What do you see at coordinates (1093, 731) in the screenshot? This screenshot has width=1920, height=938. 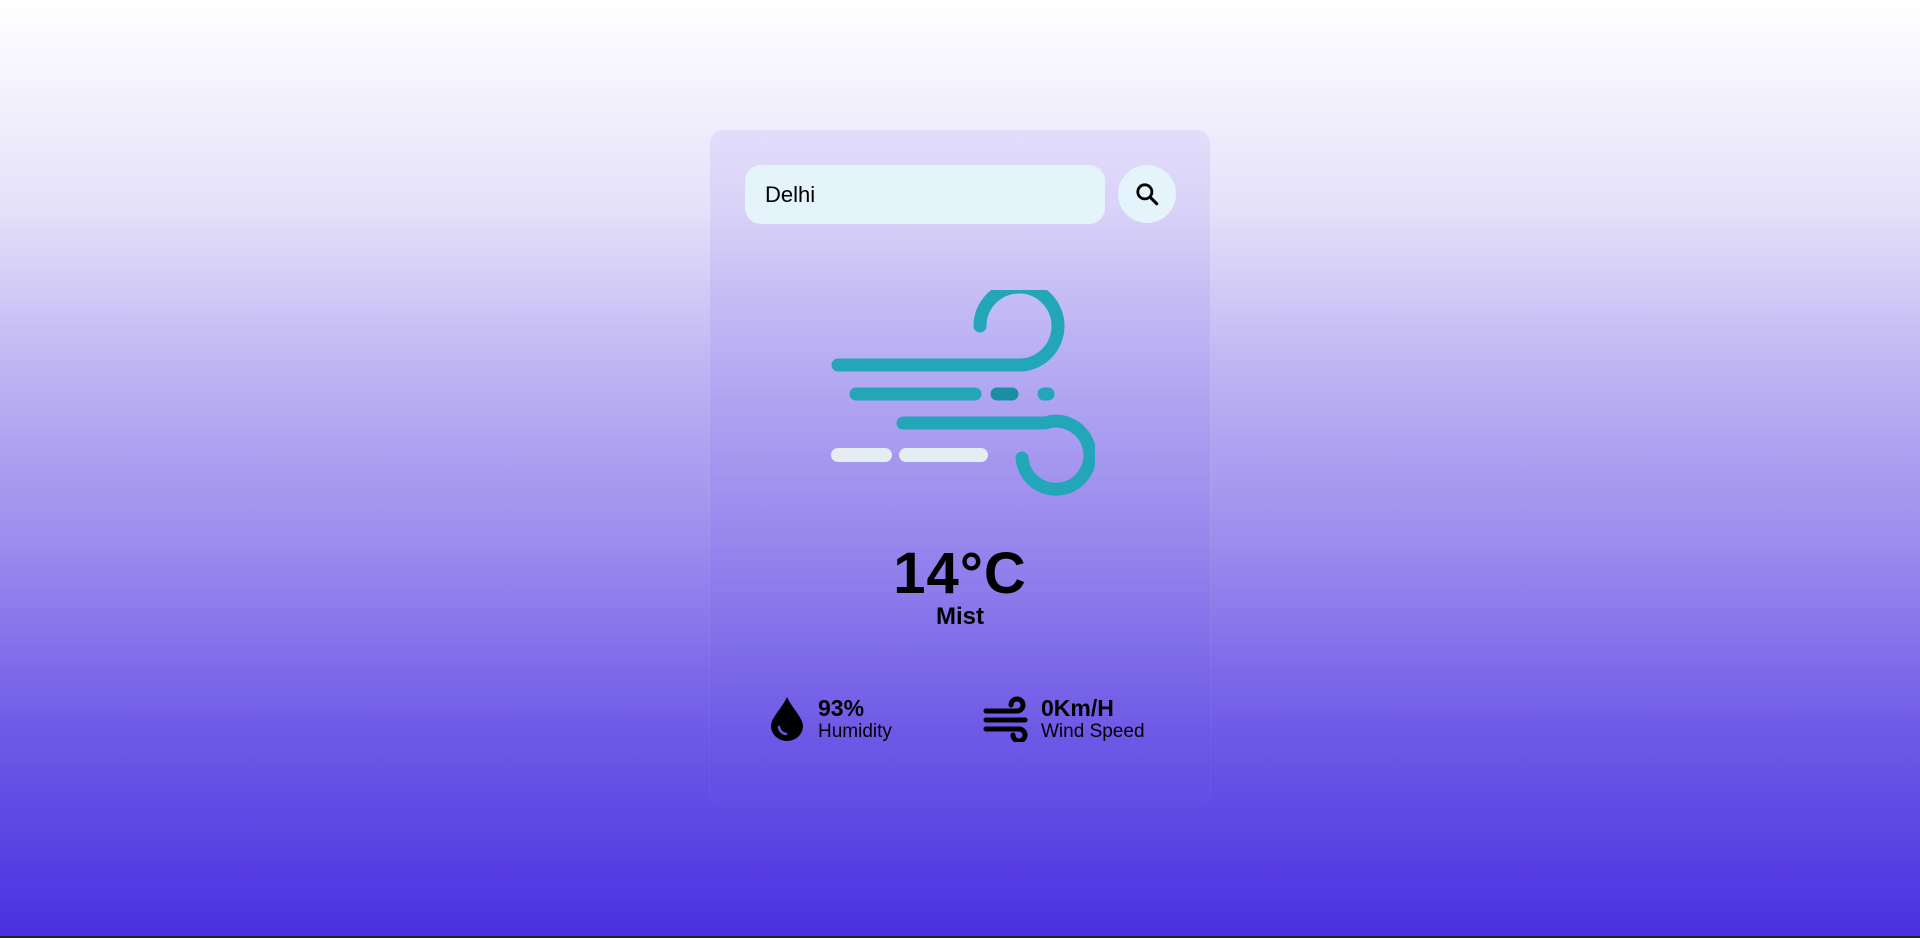 I see `wind-speed-label: Wind Speed` at bounding box center [1093, 731].